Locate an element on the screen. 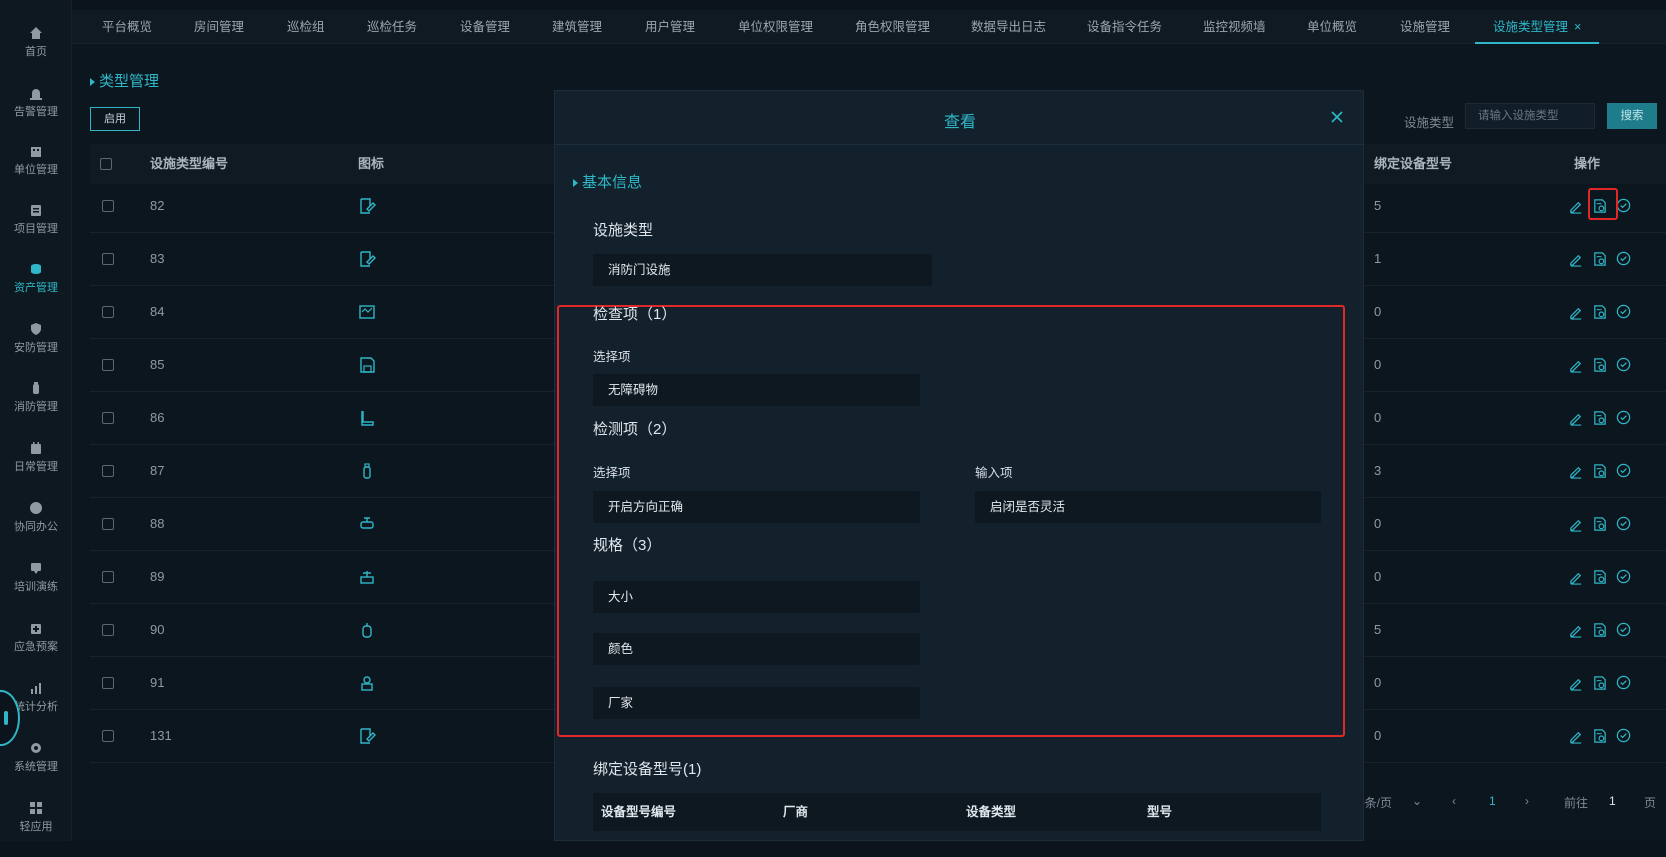 Image resolution: width=1666 pixels, height=857 pixels. next-page-icon: › is located at coordinates (1527, 801).